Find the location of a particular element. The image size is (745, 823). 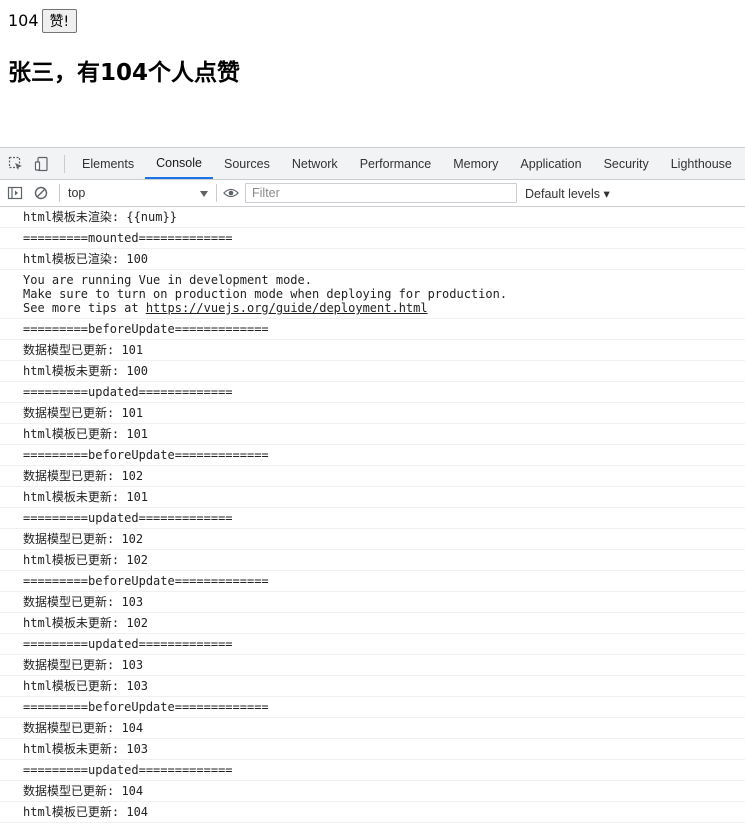

like-button: 赞! is located at coordinates (59, 21).